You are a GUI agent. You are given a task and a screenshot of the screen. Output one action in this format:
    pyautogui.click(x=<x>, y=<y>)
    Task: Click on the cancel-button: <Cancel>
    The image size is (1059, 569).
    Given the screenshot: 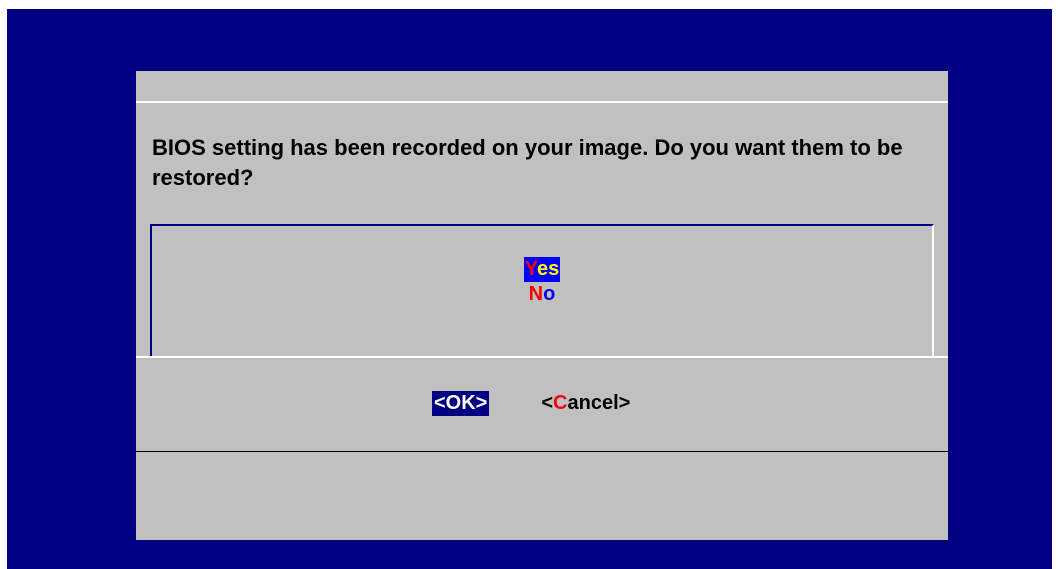 What is the action you would take?
    pyautogui.click(x=585, y=403)
    